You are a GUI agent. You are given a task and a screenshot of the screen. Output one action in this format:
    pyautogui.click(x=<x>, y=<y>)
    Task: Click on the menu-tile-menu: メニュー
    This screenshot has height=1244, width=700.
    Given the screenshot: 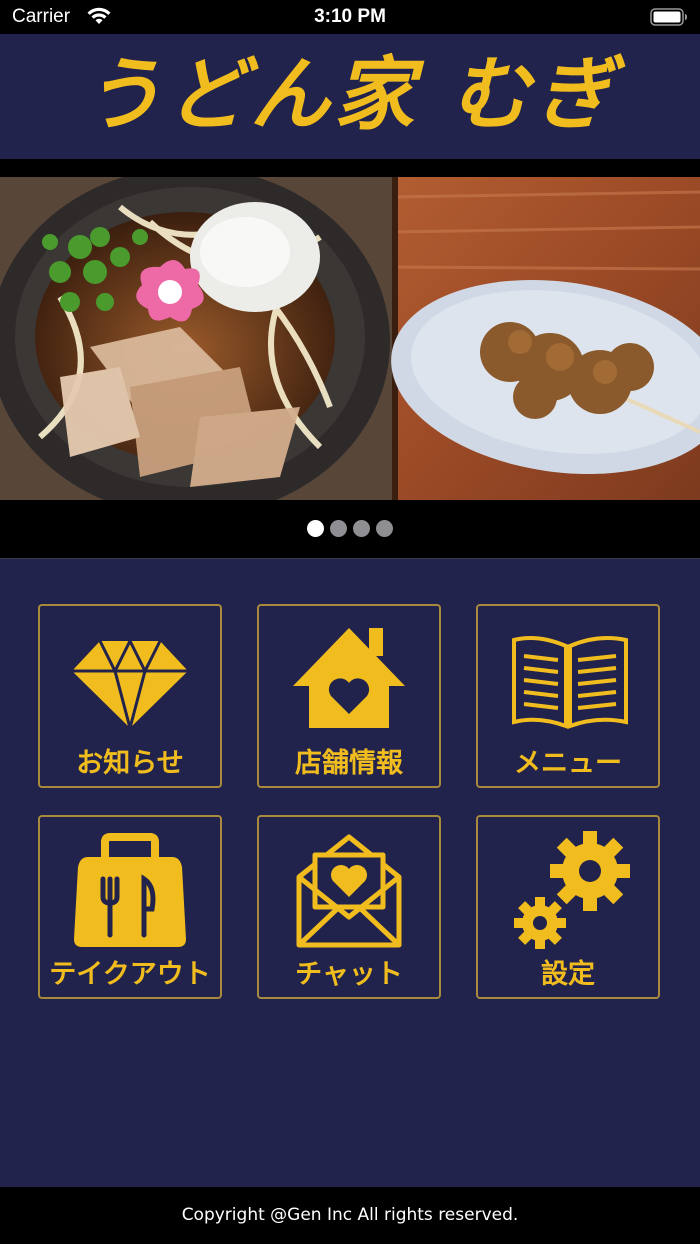 What is the action you would take?
    pyautogui.click(x=568, y=696)
    